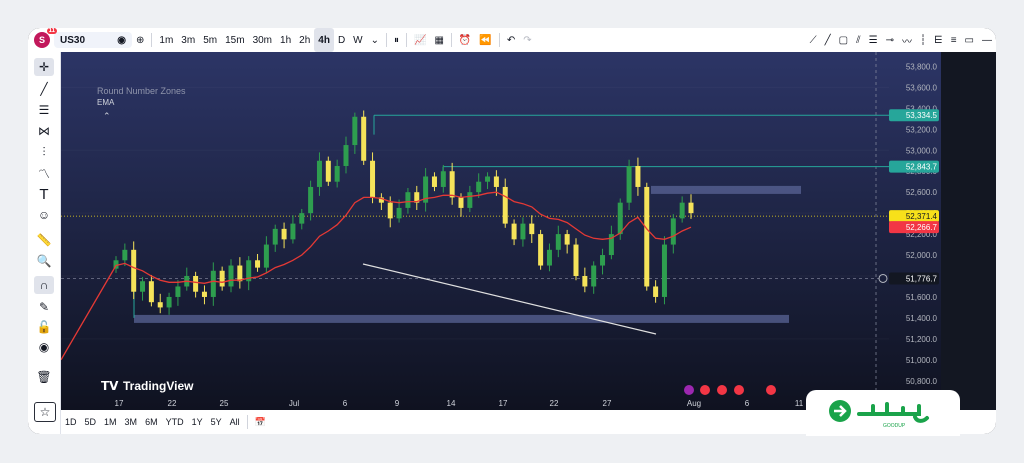  What do you see at coordinates (396, 40) in the screenshot?
I see `candle-type-icon: ⏸` at bounding box center [396, 40].